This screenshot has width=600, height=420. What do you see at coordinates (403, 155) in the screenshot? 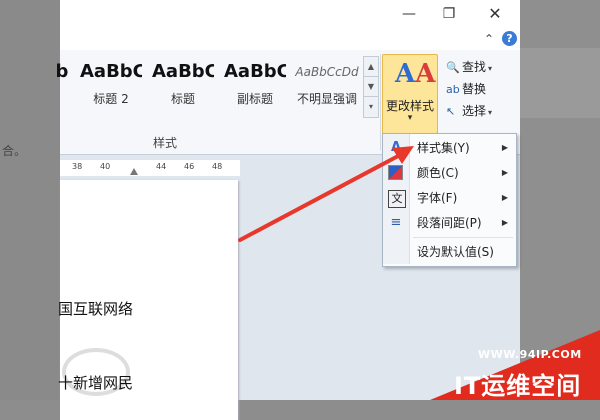
I see `arrow-head` at bounding box center [403, 155].